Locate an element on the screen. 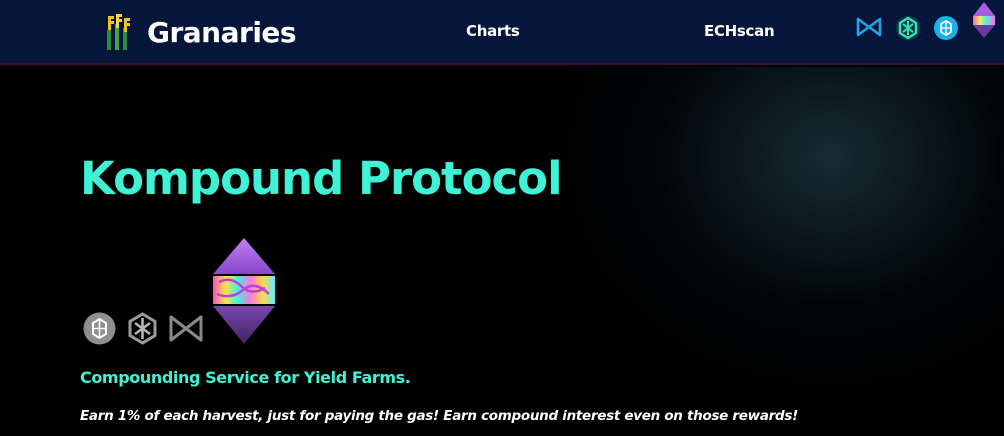 The width and height of the screenshot is (1004, 436). wheat-logo-icon is located at coordinates (118, 32).